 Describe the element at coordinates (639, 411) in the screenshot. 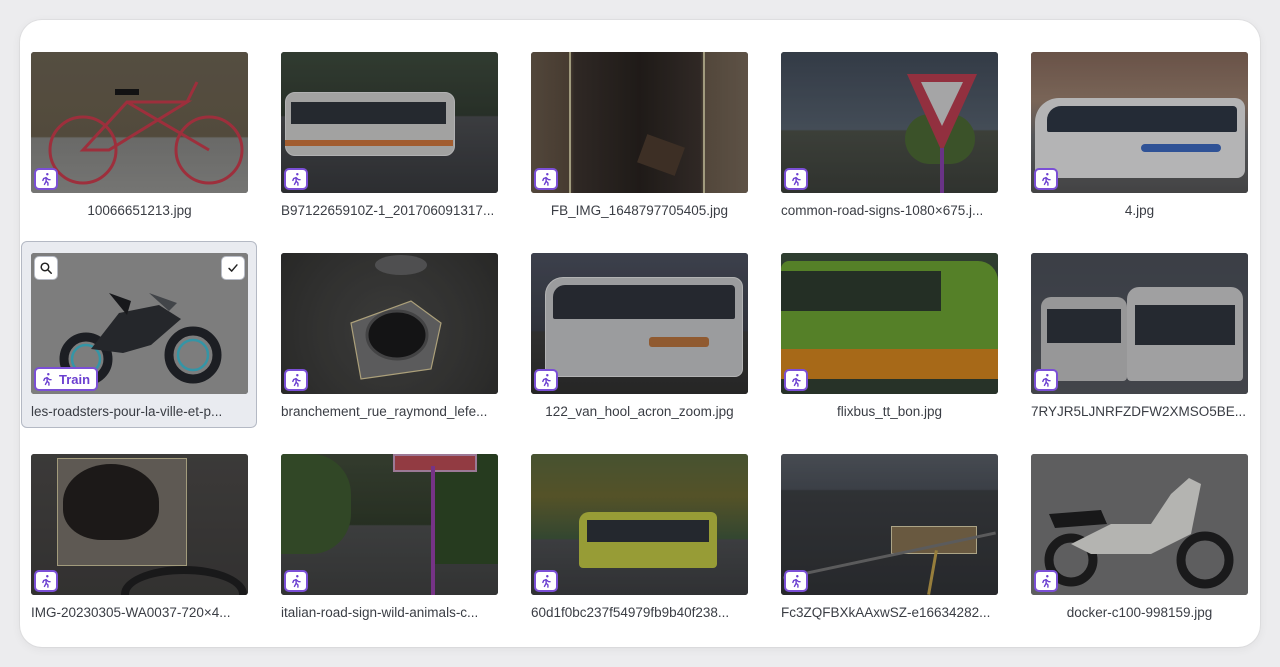

I see `image-filename: 122_van_hool_acron_zoom.jpg` at that location.